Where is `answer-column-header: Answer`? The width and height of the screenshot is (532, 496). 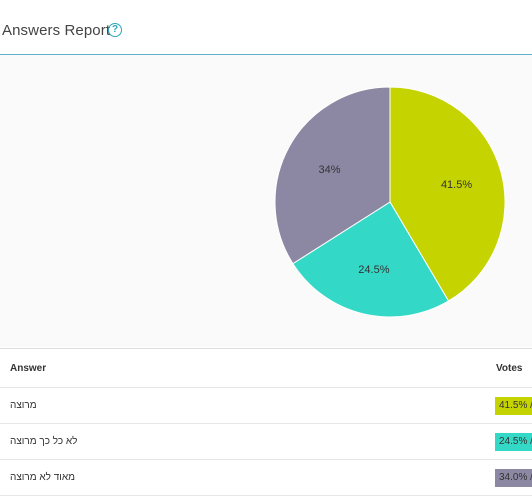
answer-column-header: Answer is located at coordinates (28, 368).